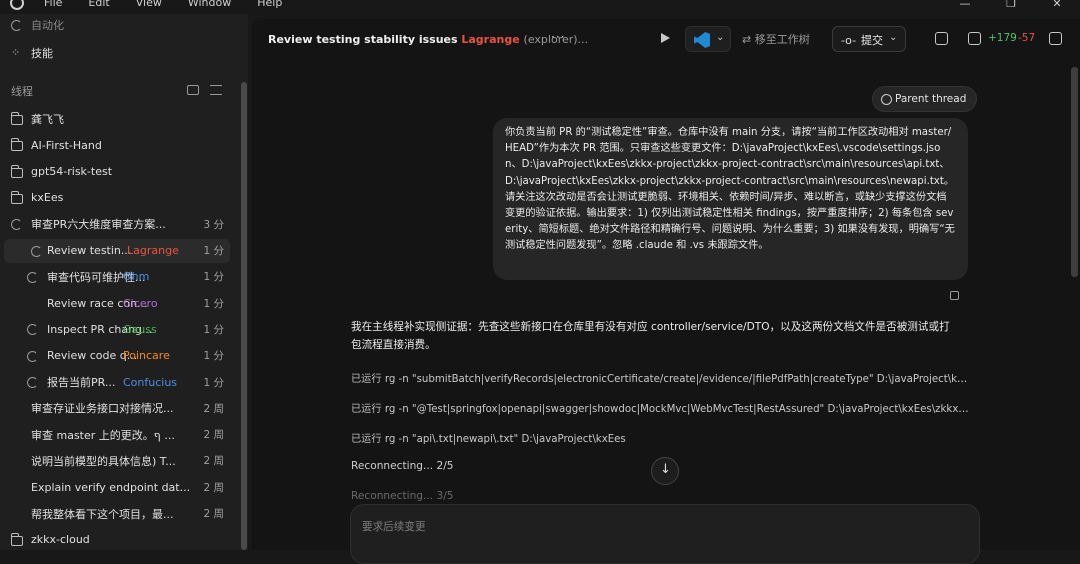 Image resolution: width=1080 pixels, height=564 pixels. I want to click on new-folder-icon, so click(193, 90).